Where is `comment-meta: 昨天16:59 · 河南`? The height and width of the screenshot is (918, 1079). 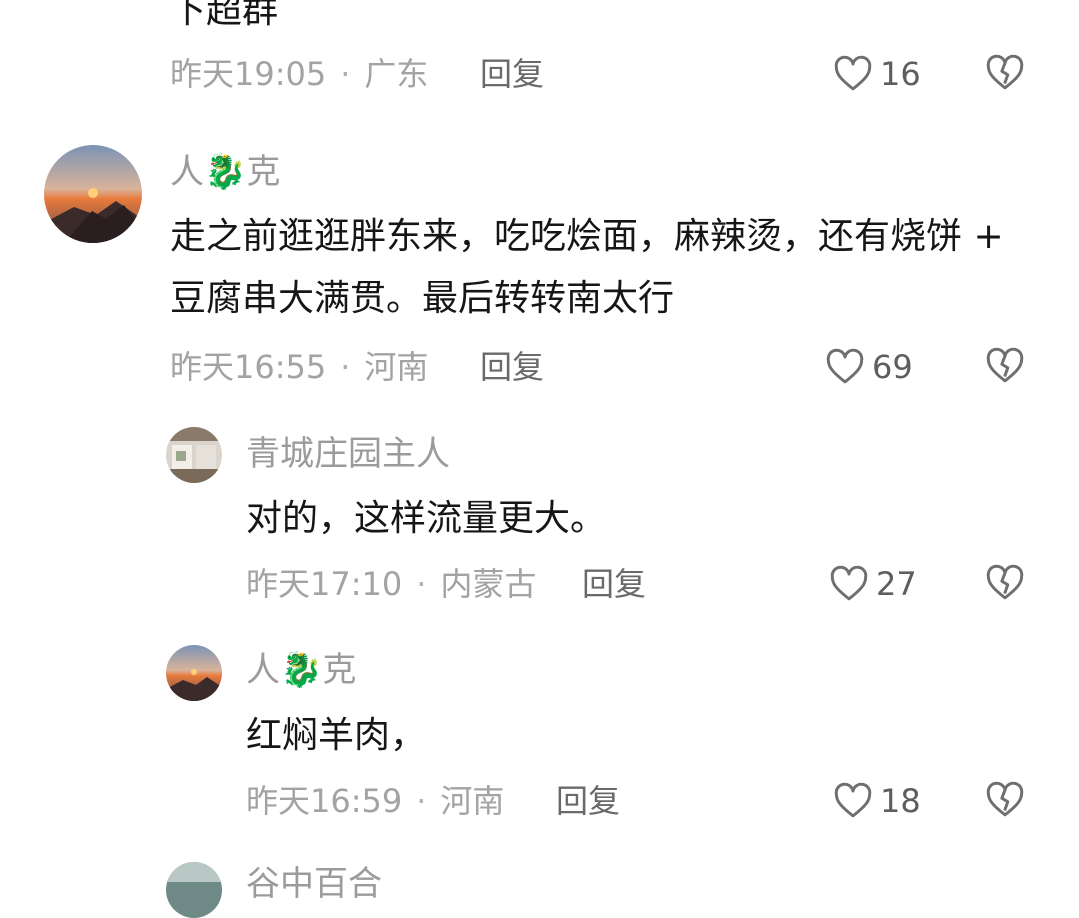
comment-meta: 昨天16:59 · 河南 is located at coordinates (375, 801).